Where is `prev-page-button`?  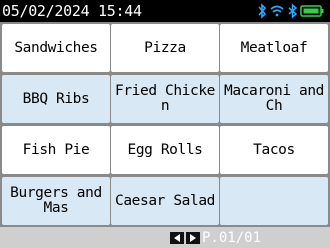 prev-page-button is located at coordinates (177, 238).